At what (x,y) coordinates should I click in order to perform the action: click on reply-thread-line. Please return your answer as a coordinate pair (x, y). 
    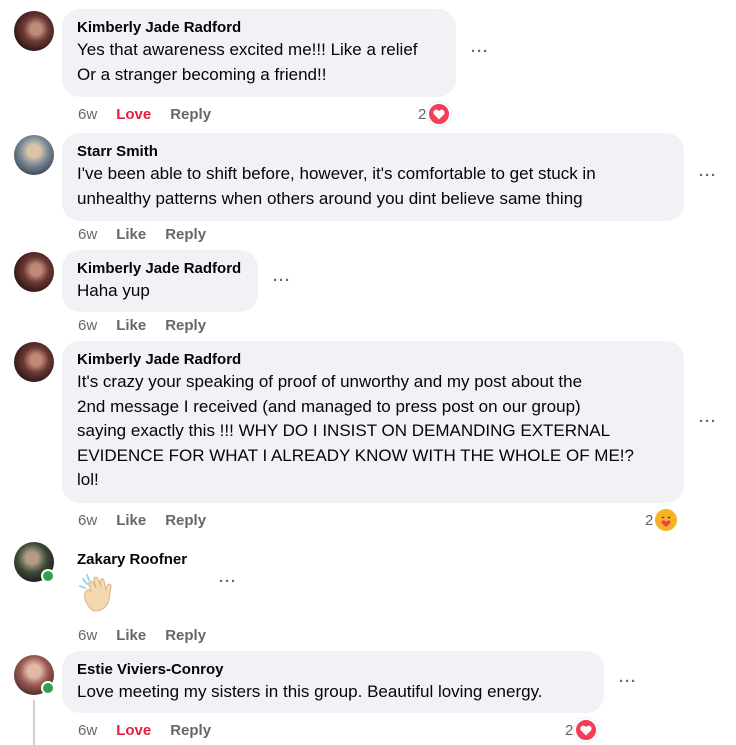
    Looking at the image, I should click on (34, 722).